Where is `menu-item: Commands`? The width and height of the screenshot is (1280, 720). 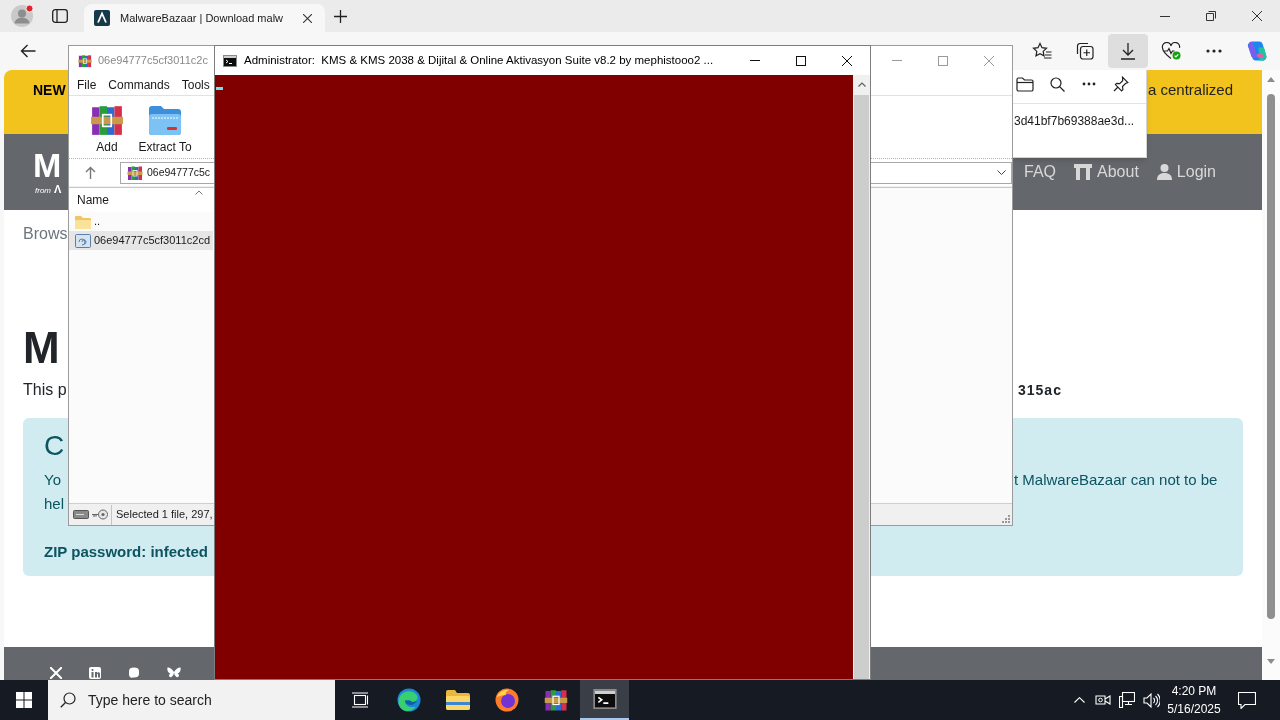 menu-item: Commands is located at coordinates (139, 85).